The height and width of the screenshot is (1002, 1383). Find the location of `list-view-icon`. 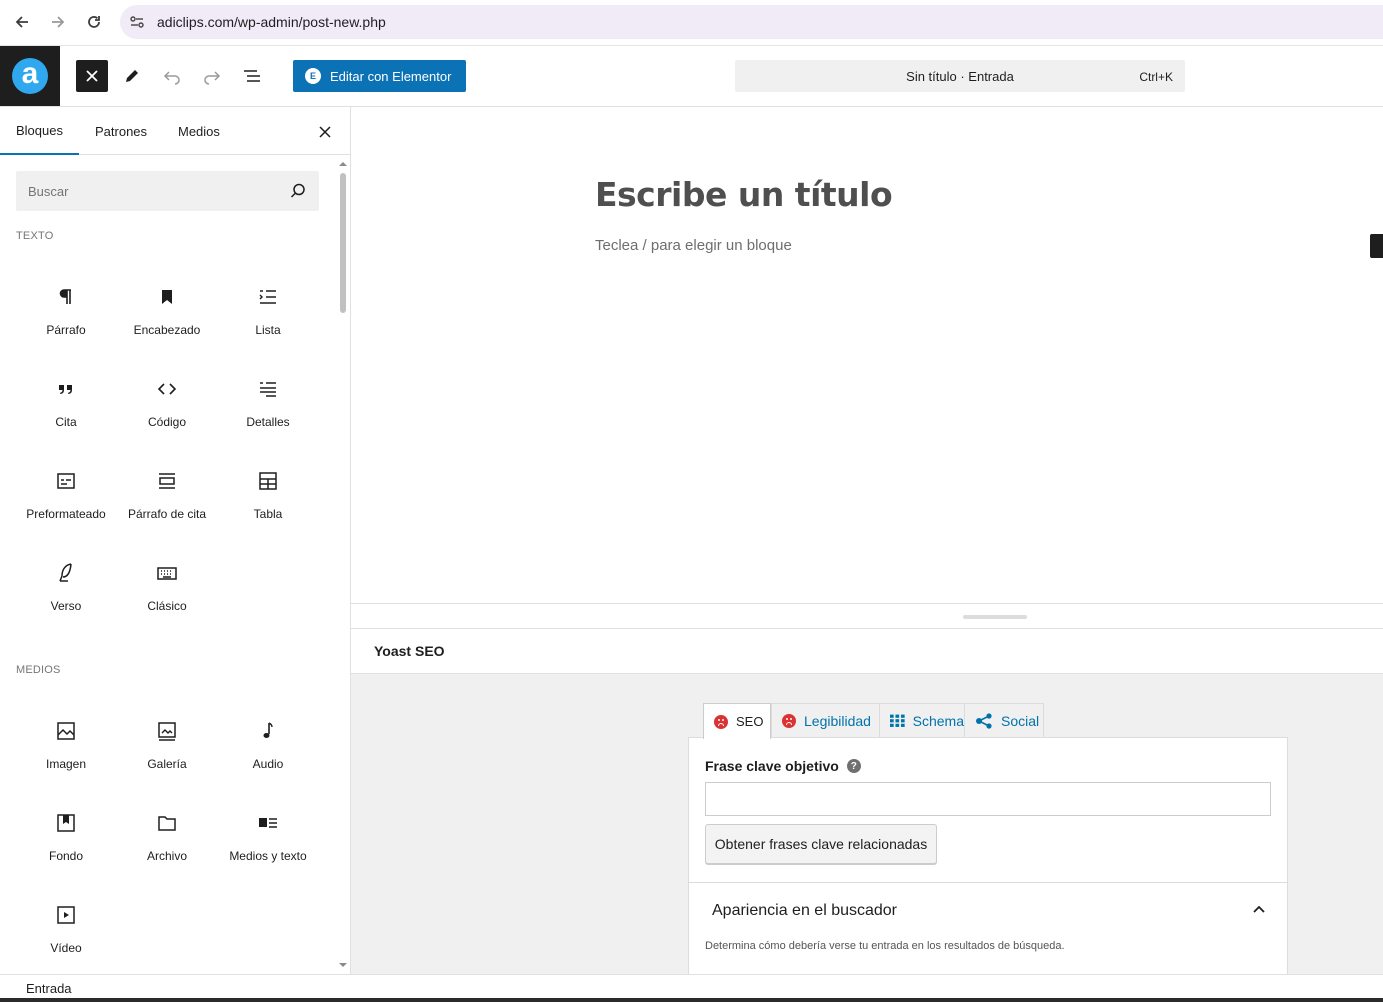

list-view-icon is located at coordinates (252, 76).